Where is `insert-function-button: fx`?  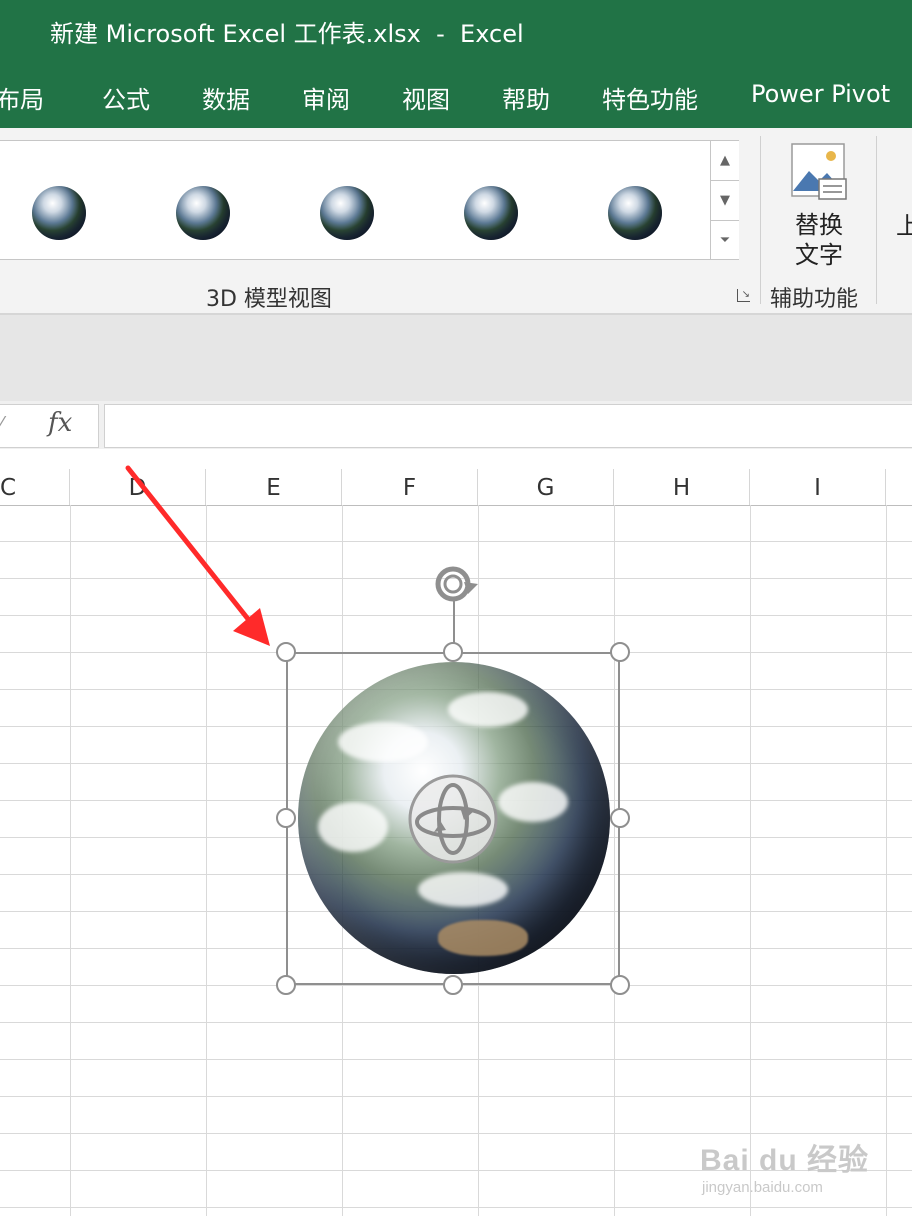
insert-function-button: fx is located at coordinates (60, 423).